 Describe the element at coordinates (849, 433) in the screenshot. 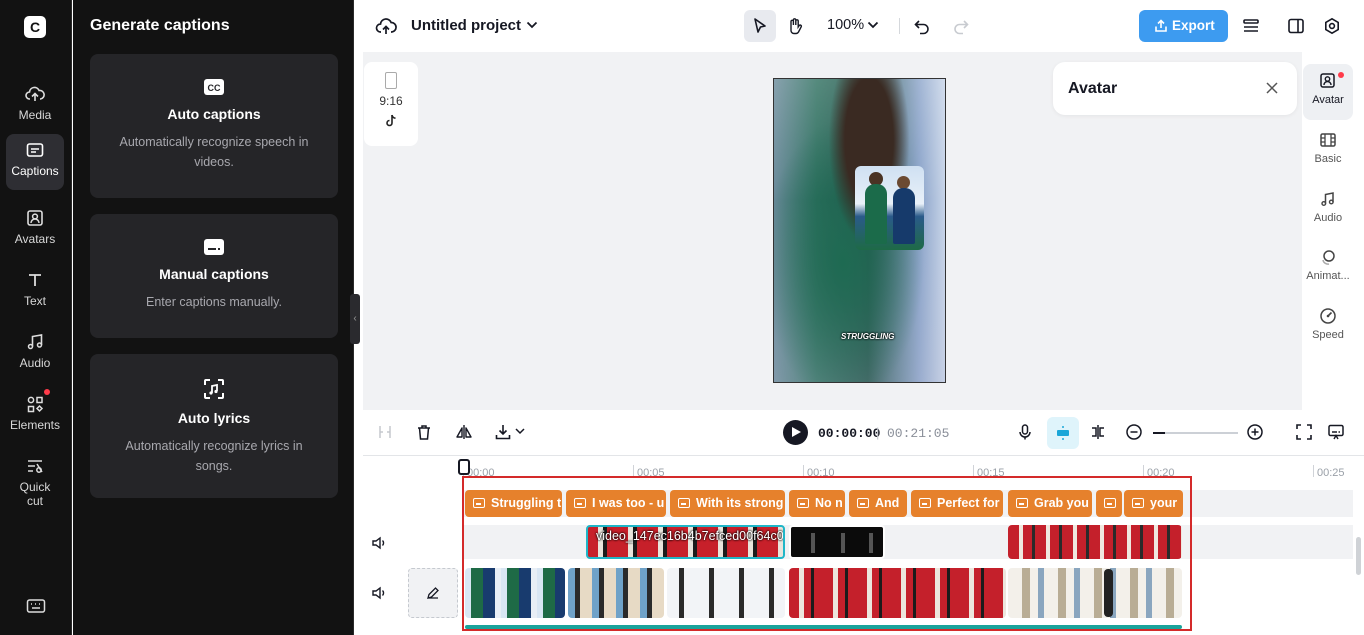

I see `current-time: 00:00:00` at that location.